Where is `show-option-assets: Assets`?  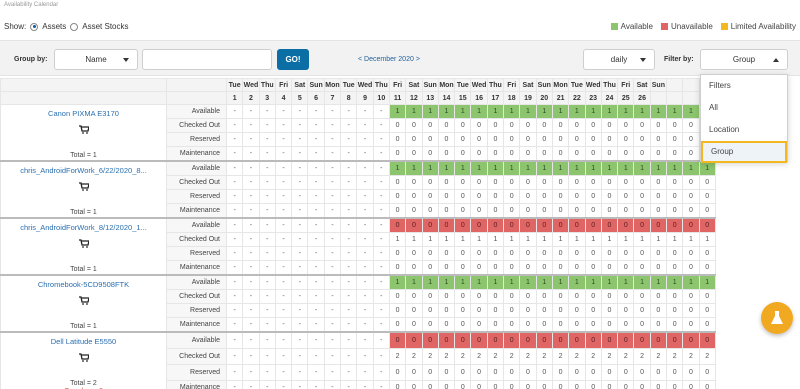
show-option-assets: Assets is located at coordinates (54, 26).